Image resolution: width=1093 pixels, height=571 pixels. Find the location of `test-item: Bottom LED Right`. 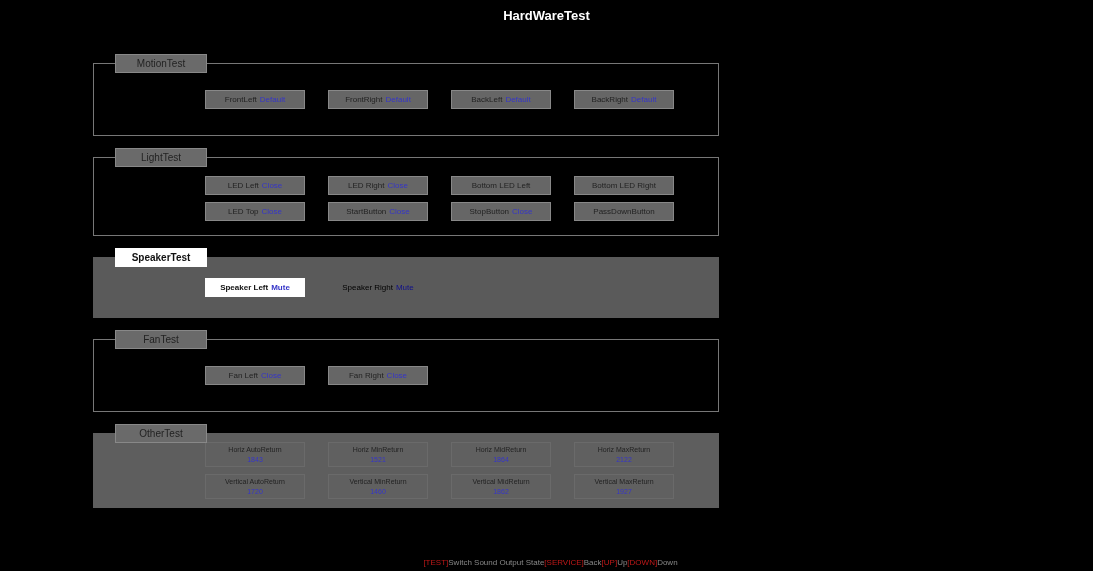

test-item: Bottom LED Right is located at coordinates (624, 185).